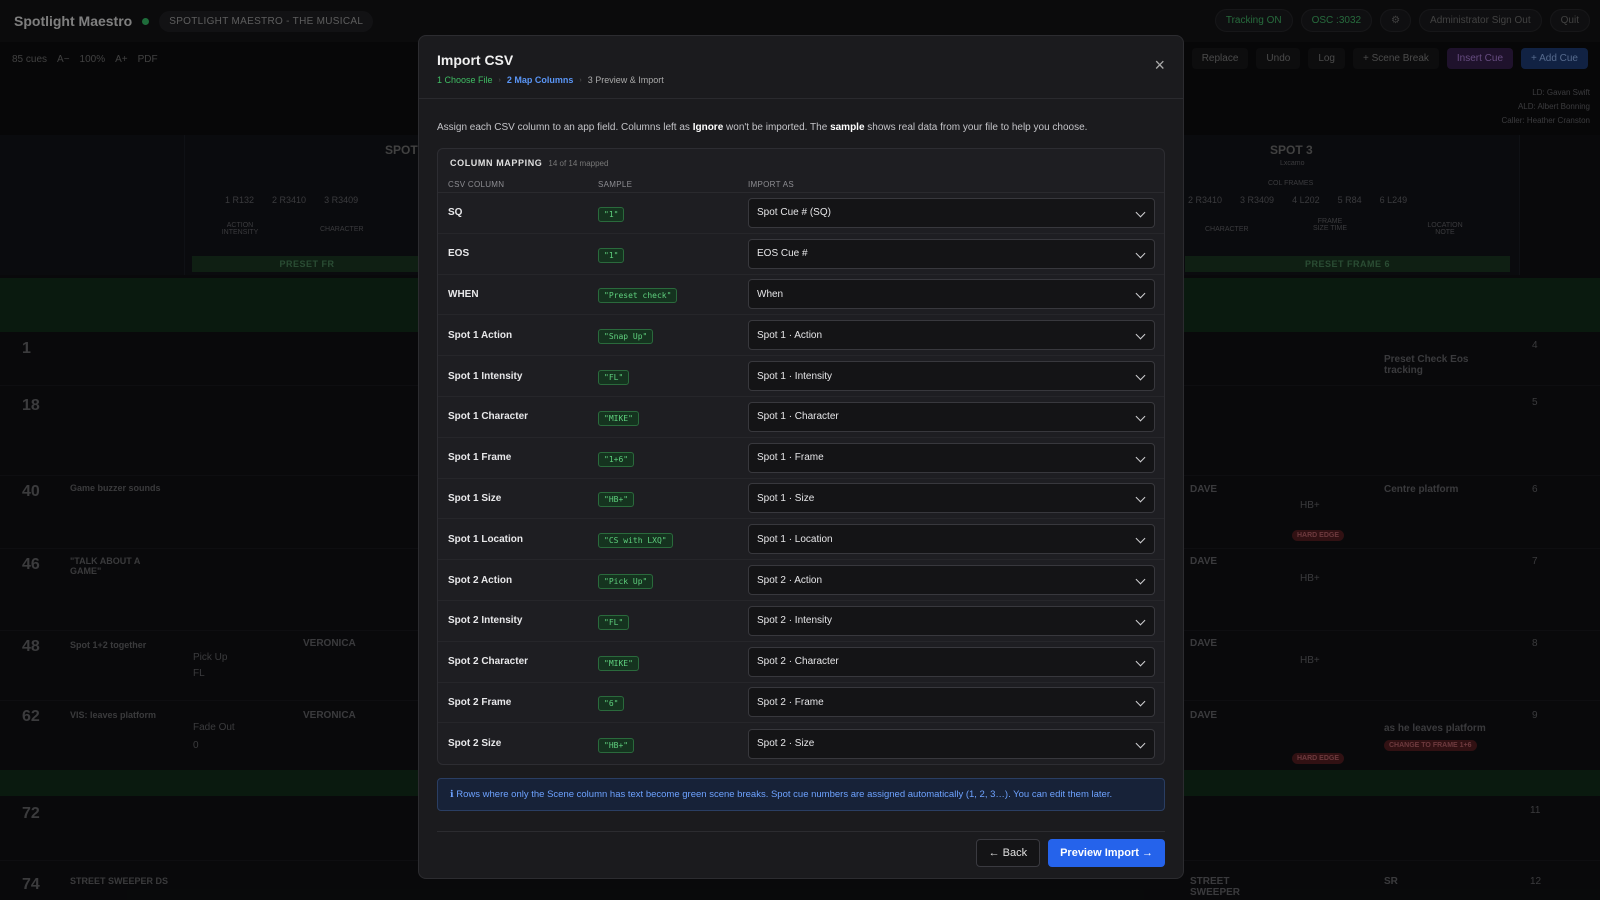  Describe the element at coordinates (951, 702) in the screenshot. I see `import-as-select: Spot 2 · Frame` at that location.